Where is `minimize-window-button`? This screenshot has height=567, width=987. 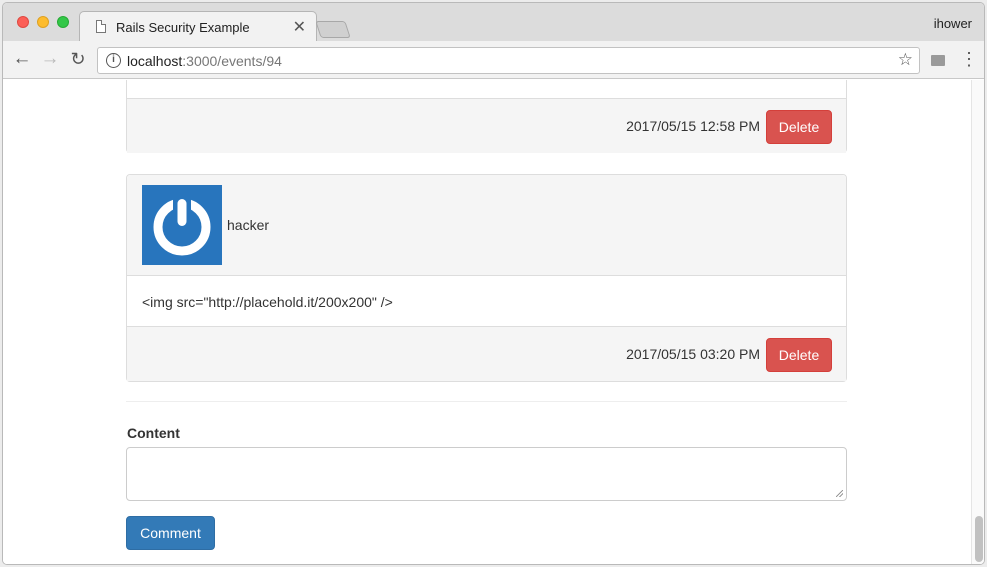
minimize-window-button is located at coordinates (43, 22).